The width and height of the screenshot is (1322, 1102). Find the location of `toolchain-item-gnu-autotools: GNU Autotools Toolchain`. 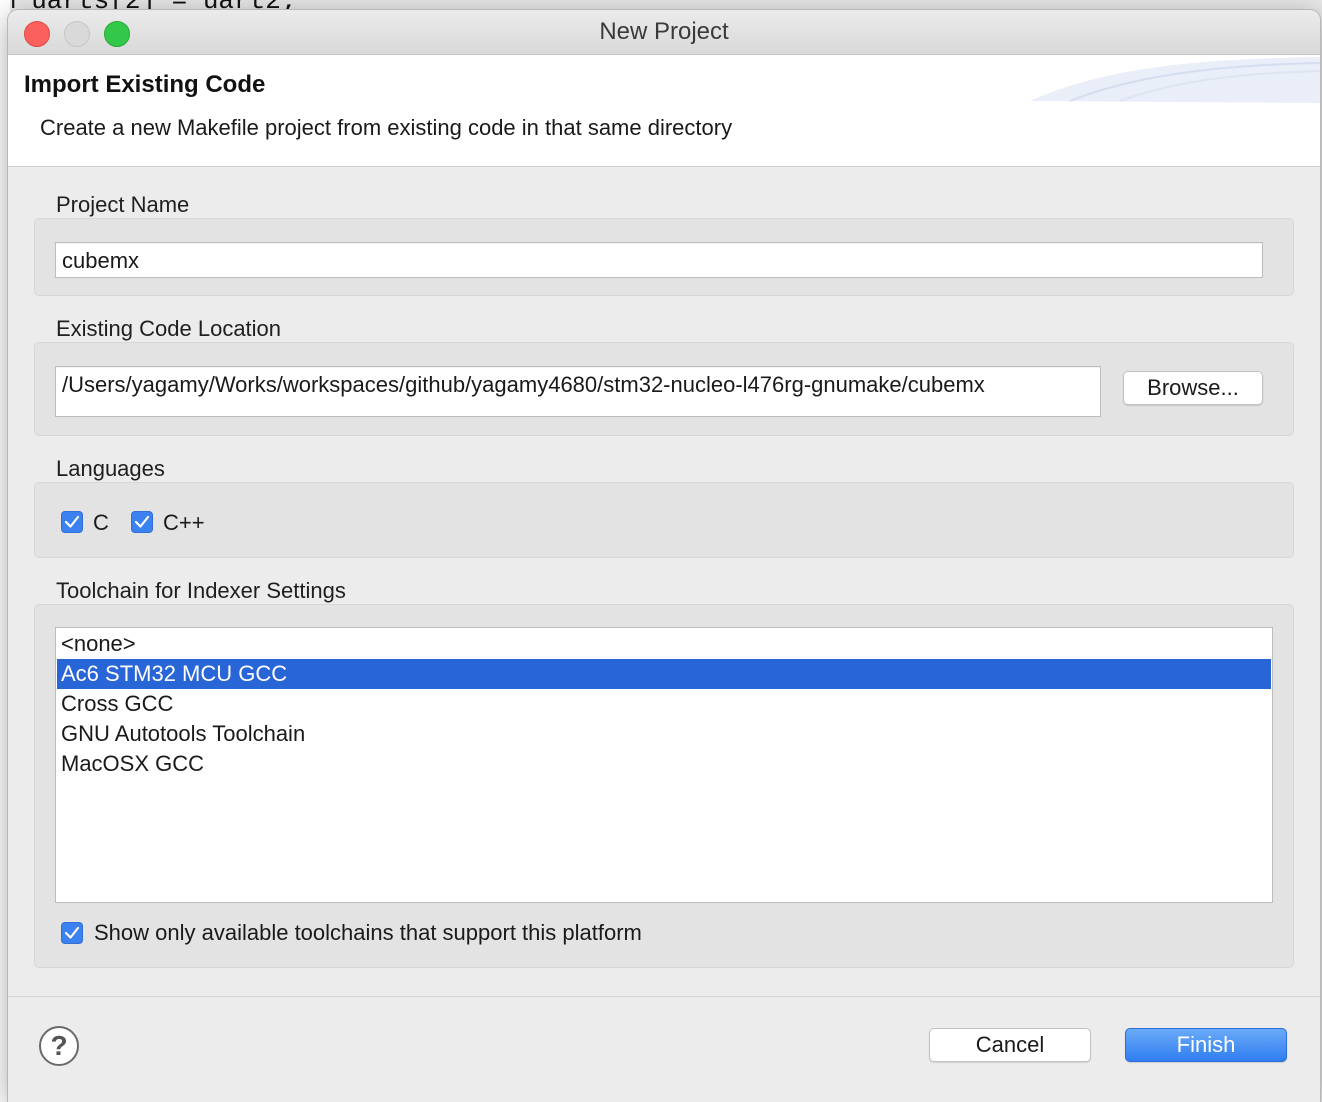

toolchain-item-gnu-autotools: GNU Autotools Toolchain is located at coordinates (664, 734).